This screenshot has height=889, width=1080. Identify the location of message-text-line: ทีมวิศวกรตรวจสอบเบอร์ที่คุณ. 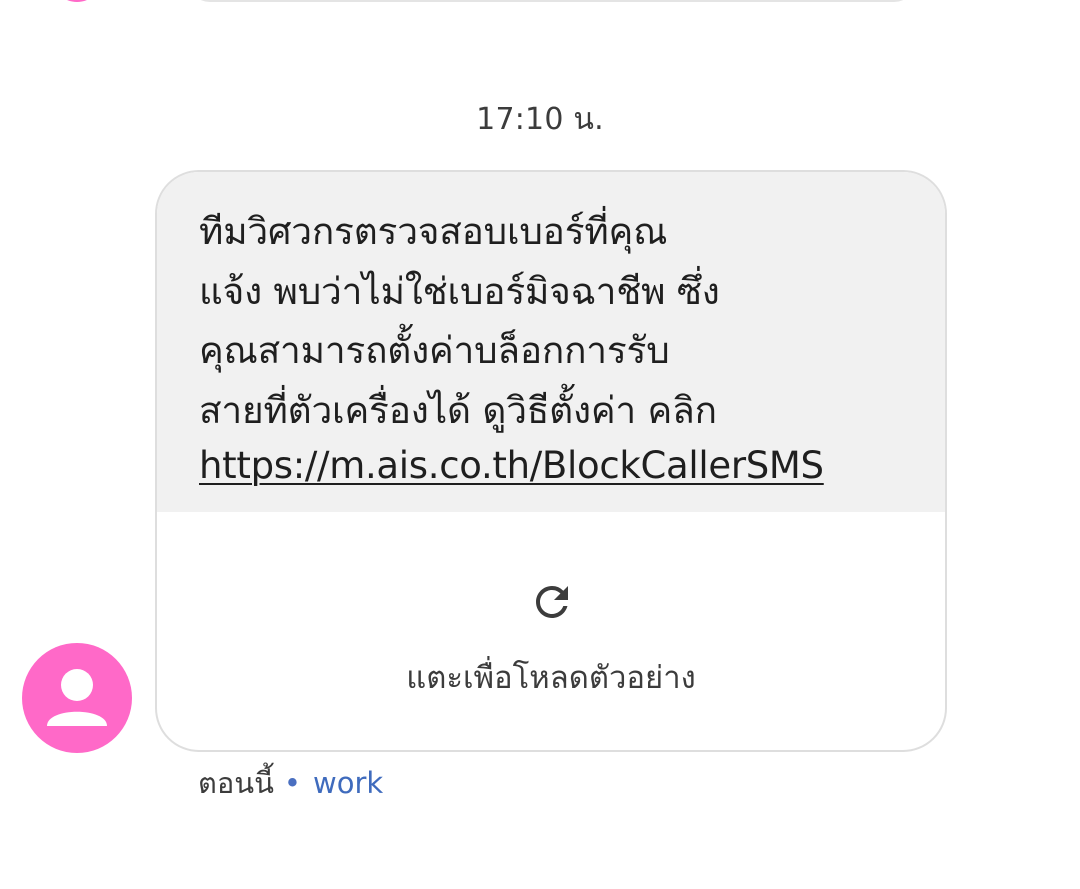
(433, 231).